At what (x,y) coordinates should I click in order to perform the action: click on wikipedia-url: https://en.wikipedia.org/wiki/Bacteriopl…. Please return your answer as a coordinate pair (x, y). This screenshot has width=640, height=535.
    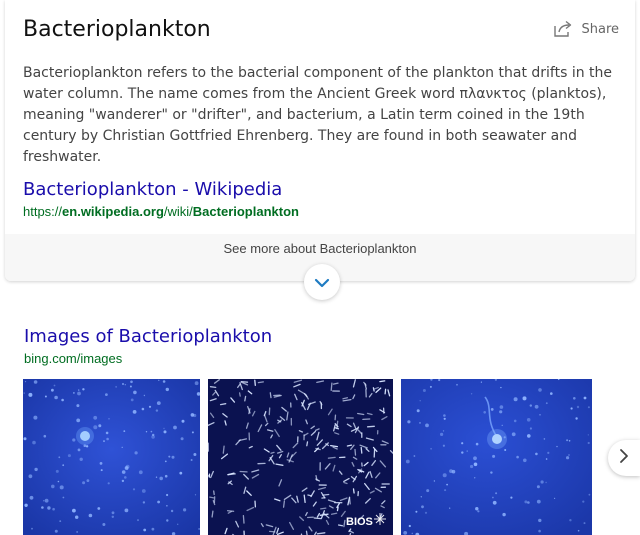
    Looking at the image, I should click on (161, 211).